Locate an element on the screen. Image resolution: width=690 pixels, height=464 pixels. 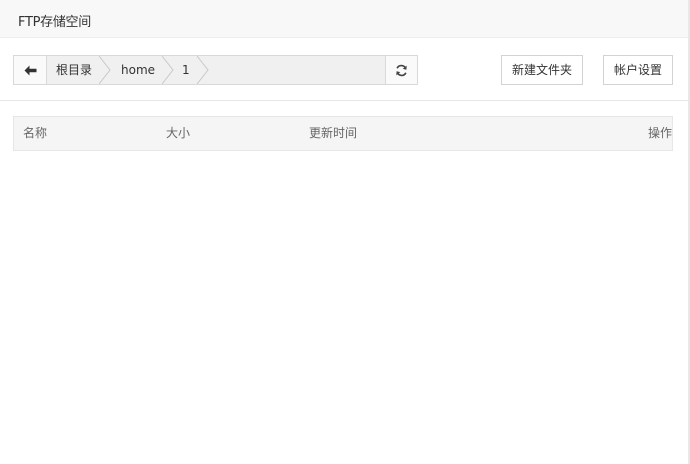
breadcrumb-current: 1 is located at coordinates (186, 70).